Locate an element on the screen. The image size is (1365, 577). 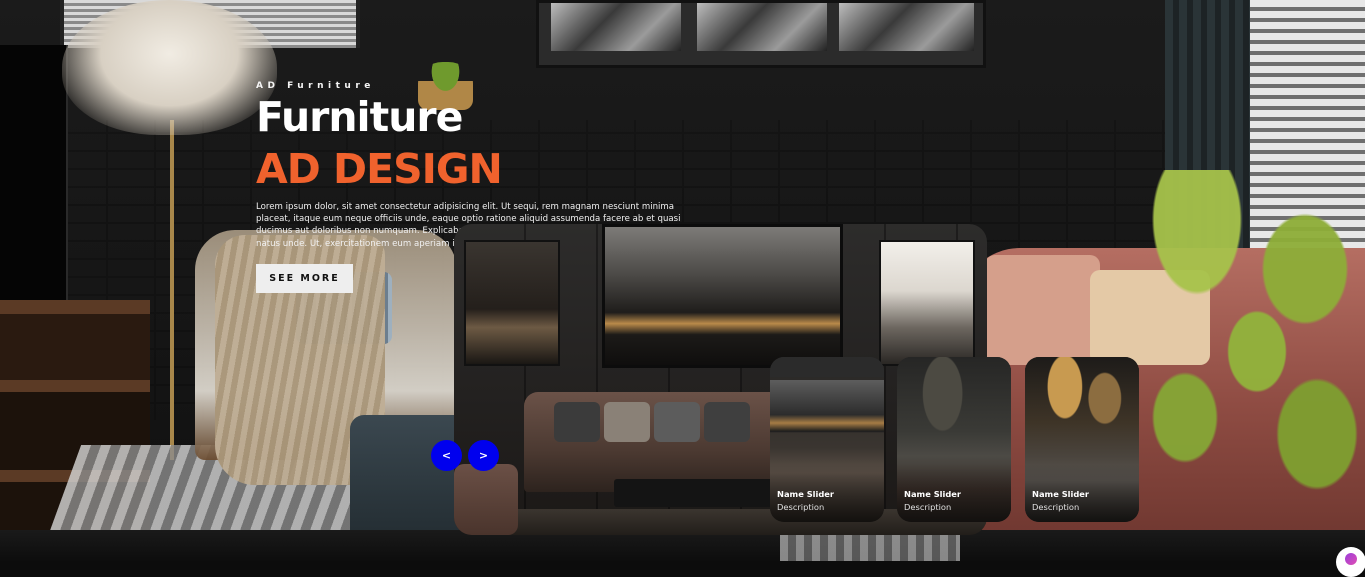
television is located at coordinates (34, 182).